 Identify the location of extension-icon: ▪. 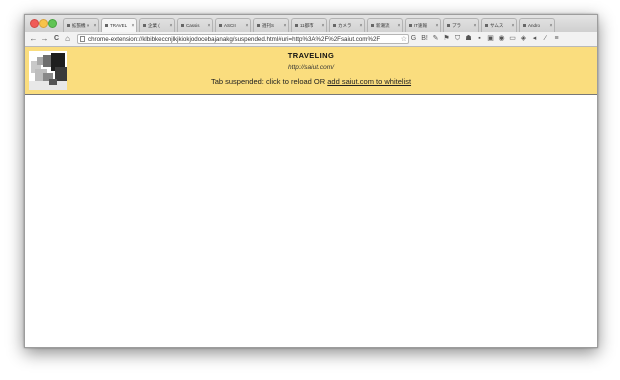
(479, 38).